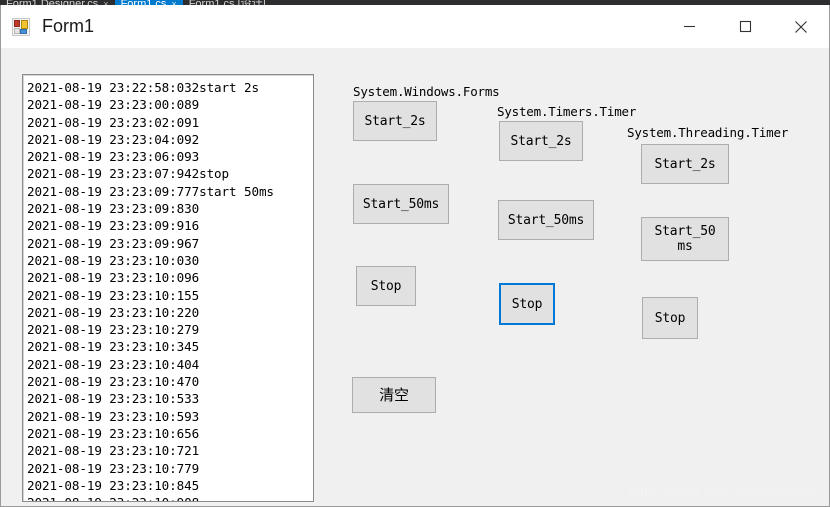  Describe the element at coordinates (113, 139) in the screenshot. I see `log-line: 2021-08-19 23:23:04:092` at that location.